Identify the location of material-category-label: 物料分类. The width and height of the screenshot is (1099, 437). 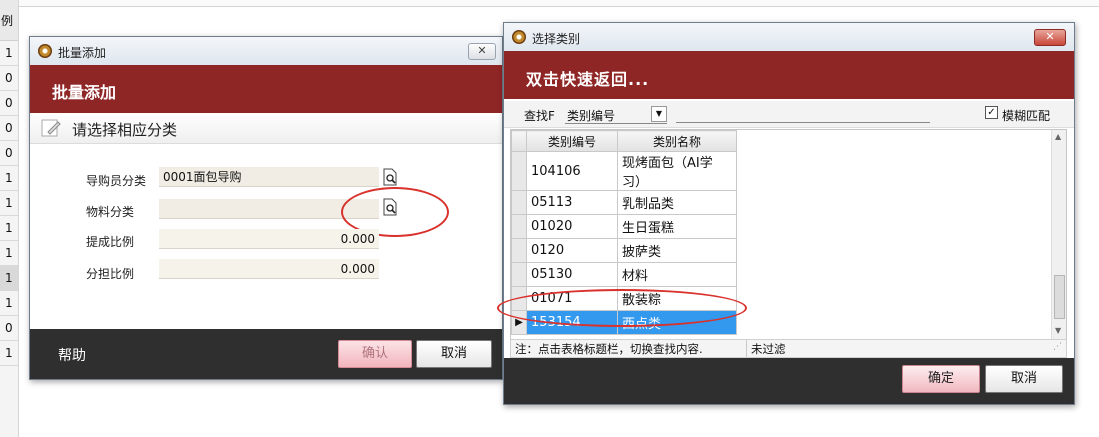
(110, 212).